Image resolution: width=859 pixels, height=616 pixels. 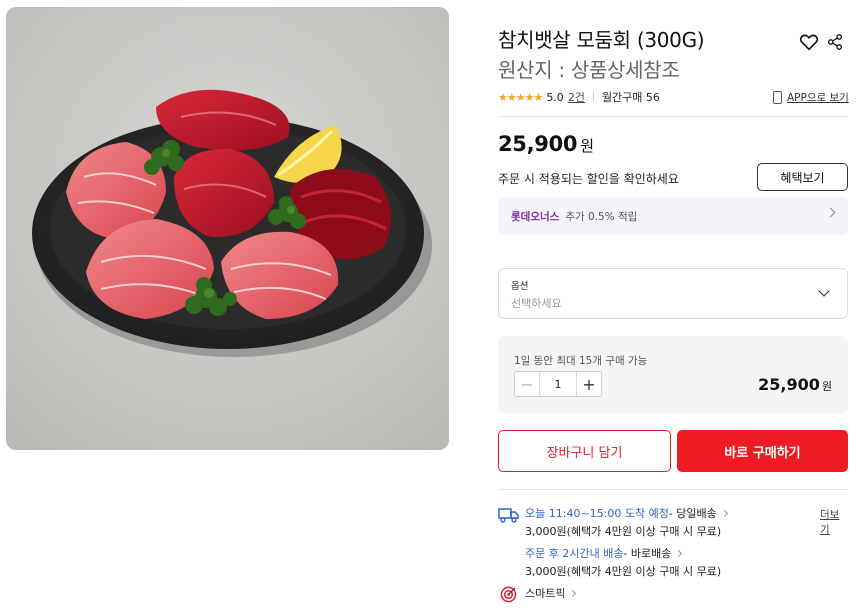 I want to click on same-day-fee: 3,000원(혜택가 4만원 이상 구매 시 무료), so click(x=623, y=531).